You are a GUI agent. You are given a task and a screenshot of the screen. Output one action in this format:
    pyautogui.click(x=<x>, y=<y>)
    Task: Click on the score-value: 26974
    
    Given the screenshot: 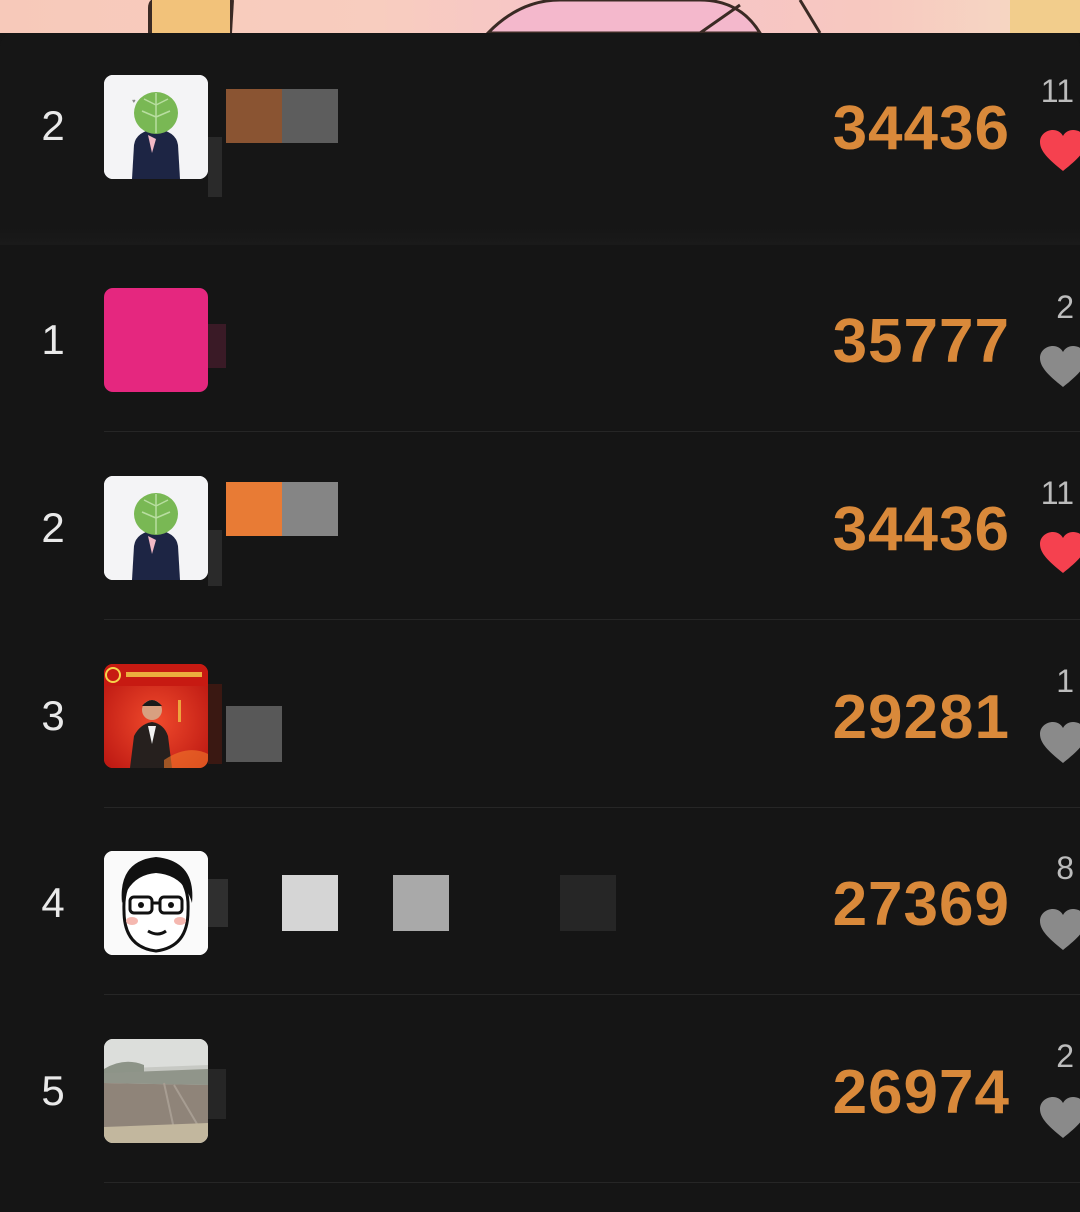 What is the action you would take?
    pyautogui.click(x=921, y=1092)
    